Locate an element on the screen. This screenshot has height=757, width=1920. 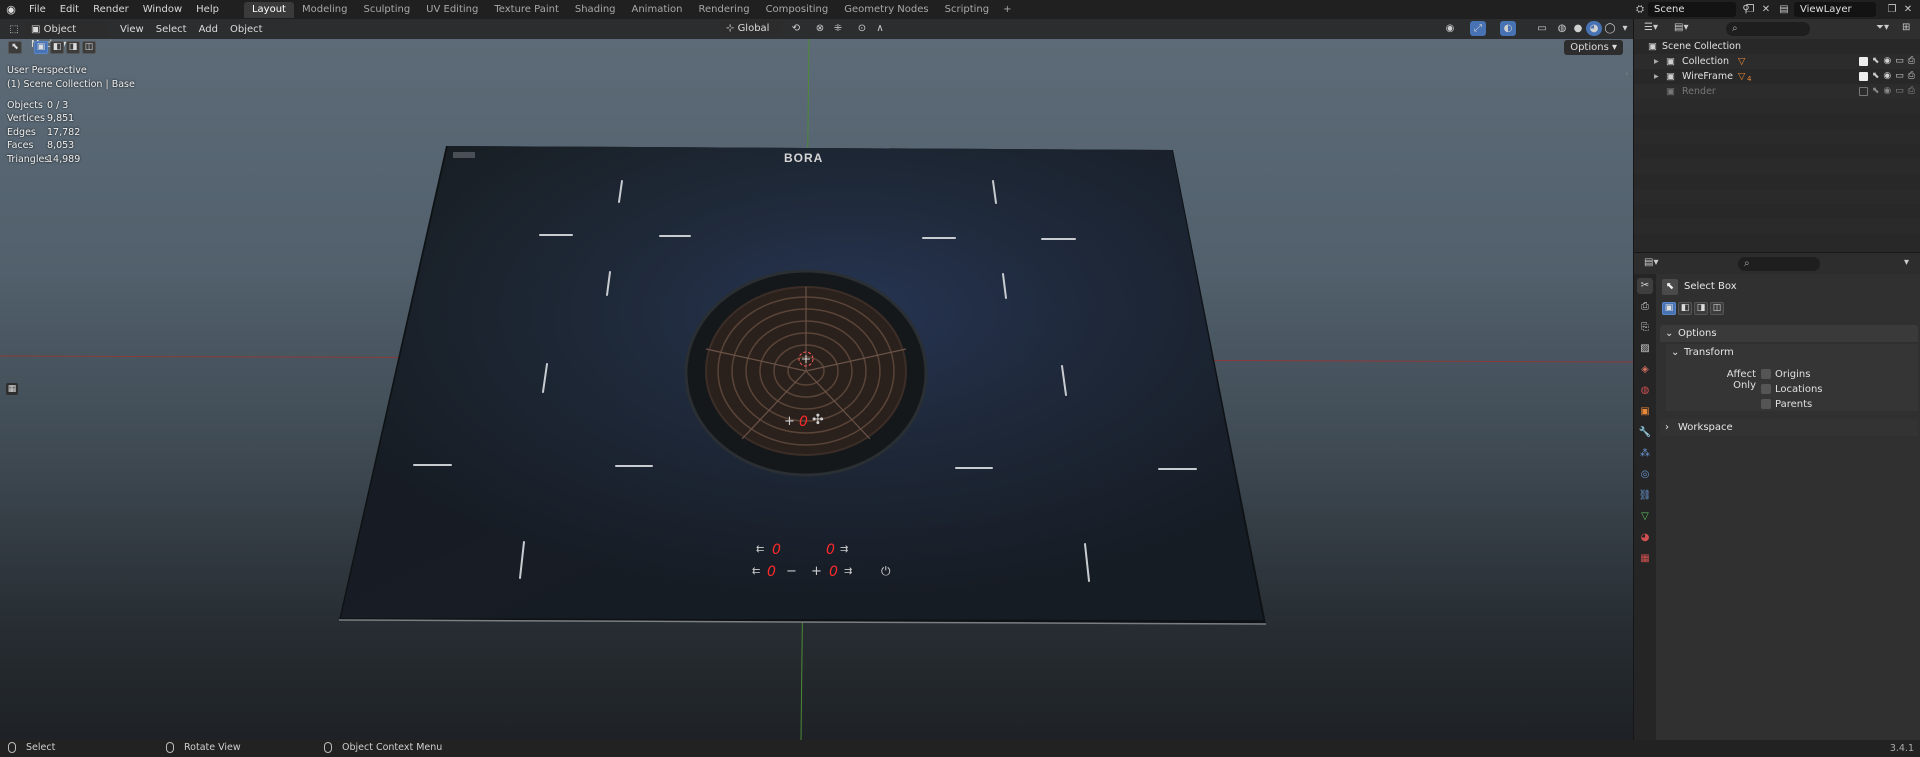
options-dropdown: Options ▾ is located at coordinates (1593, 47).